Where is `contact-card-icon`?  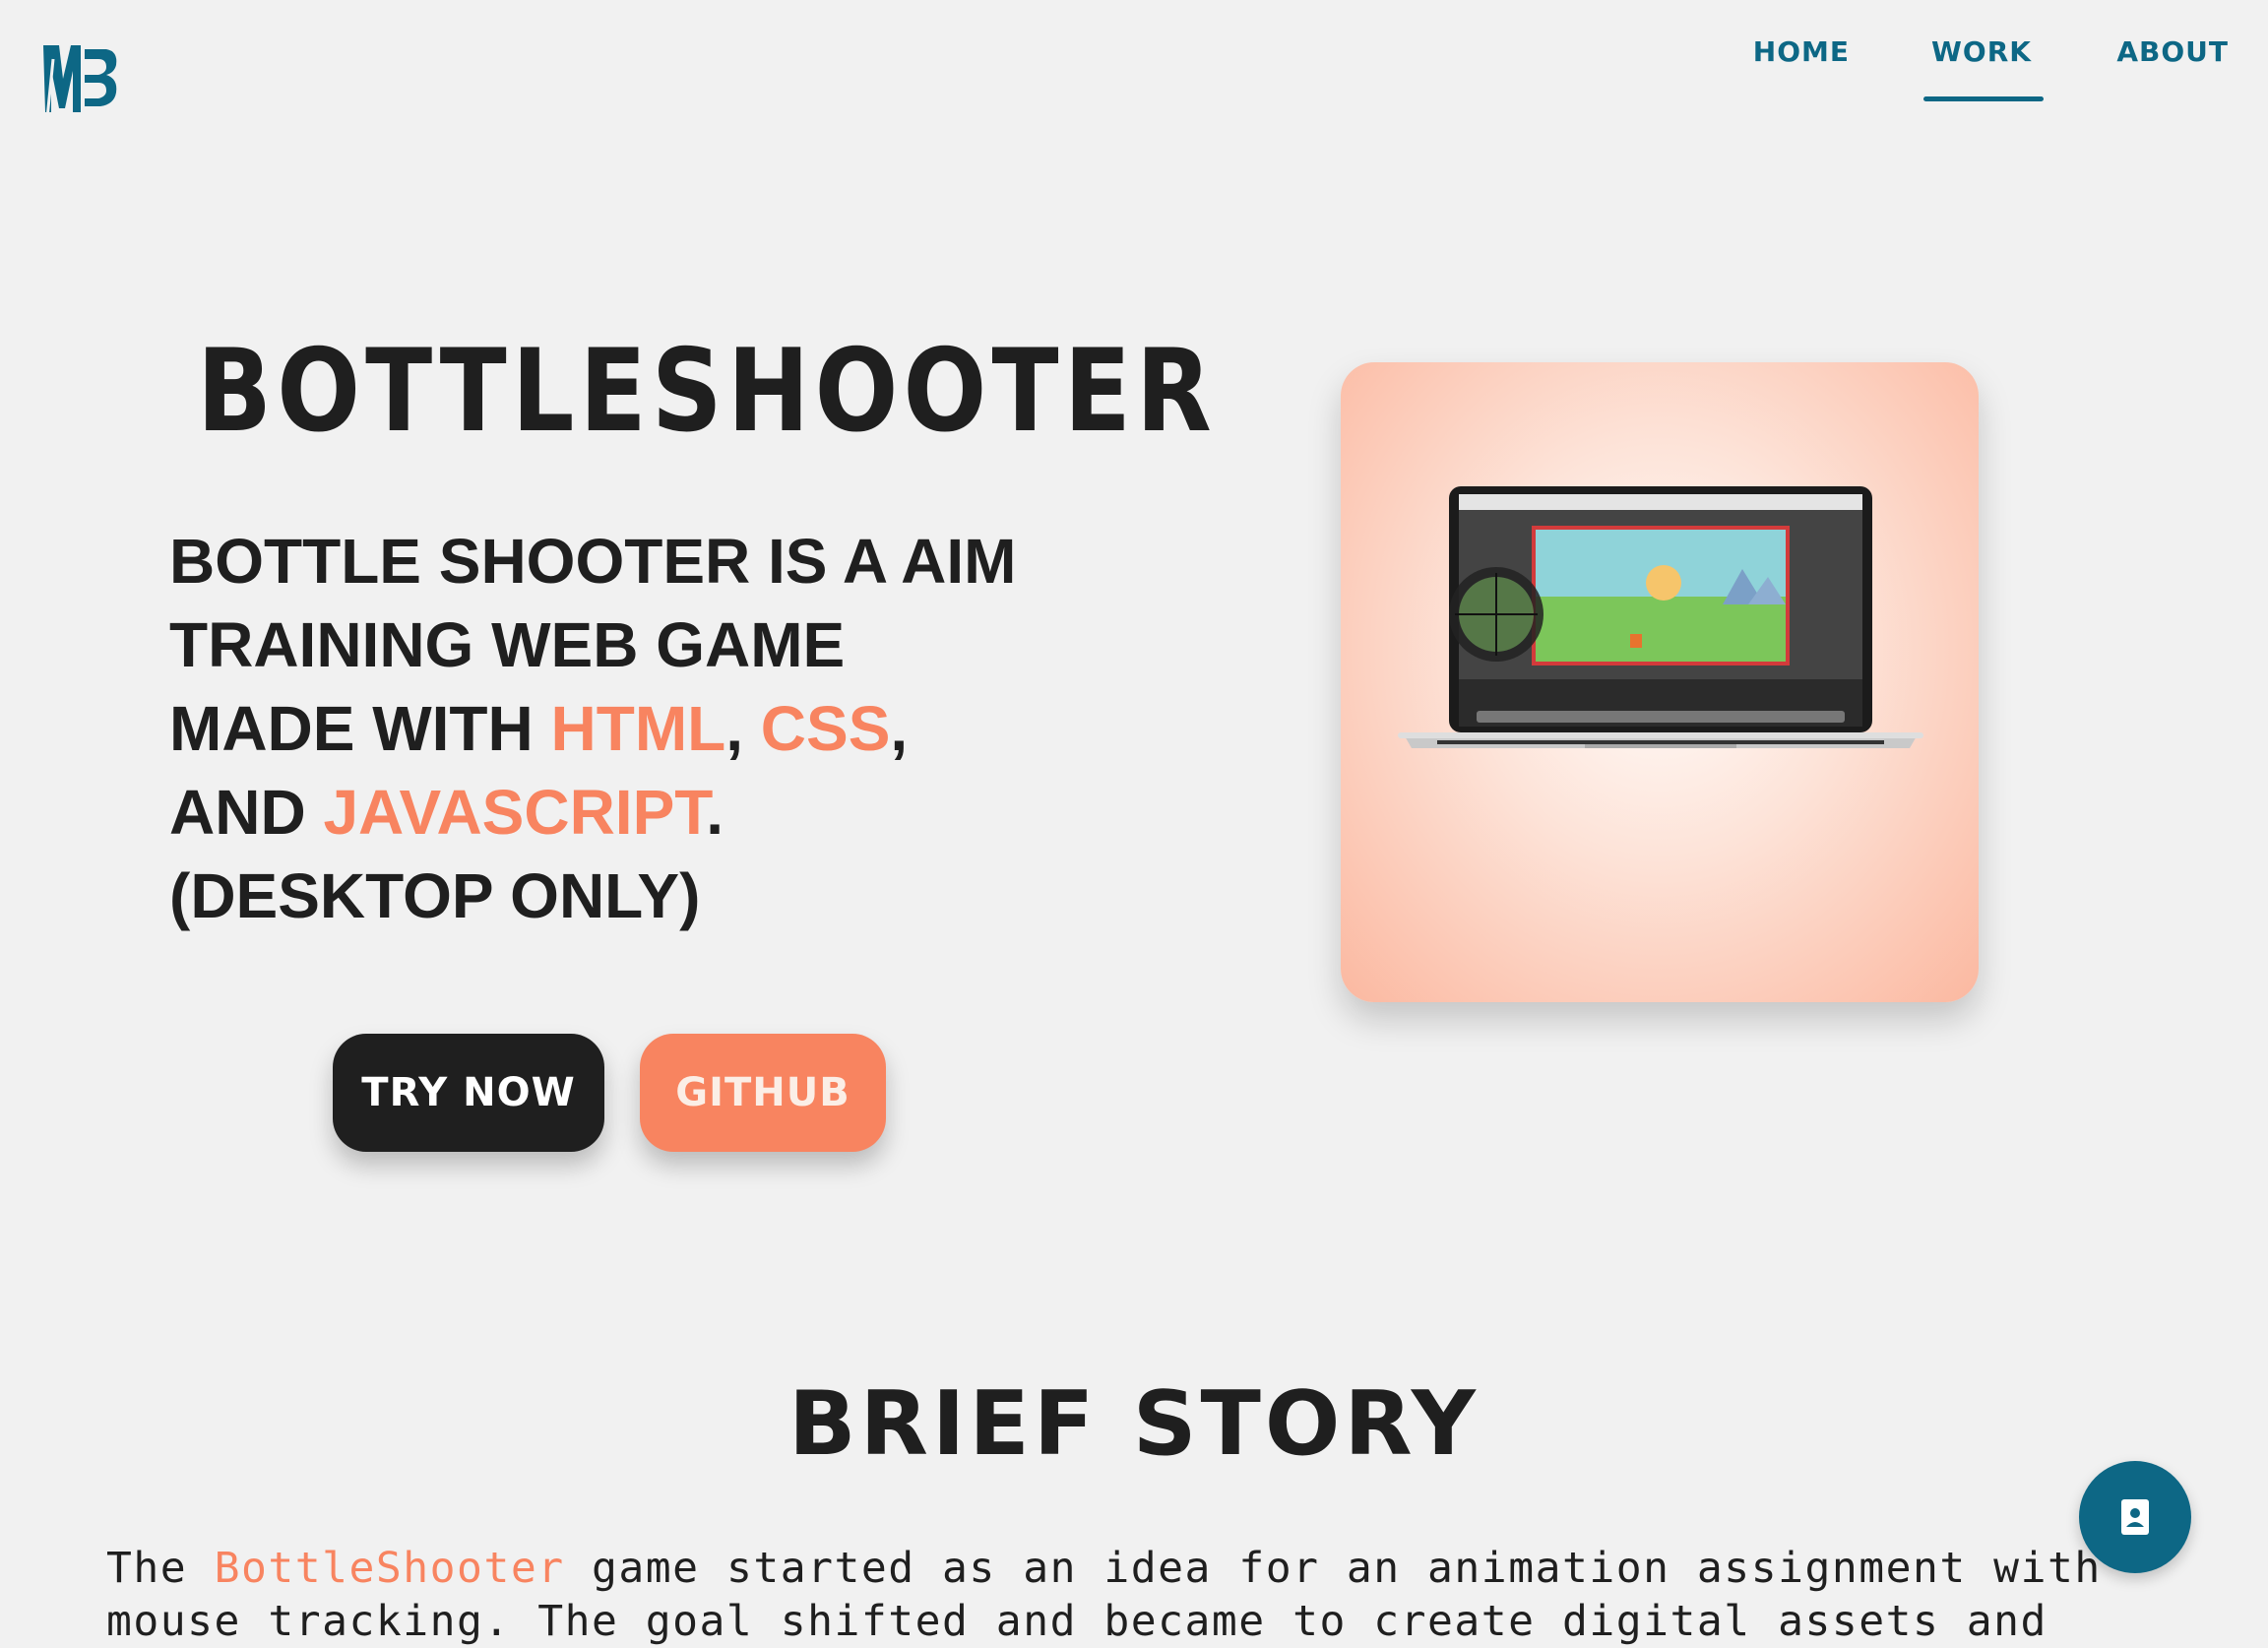 contact-card-icon is located at coordinates (2135, 1517).